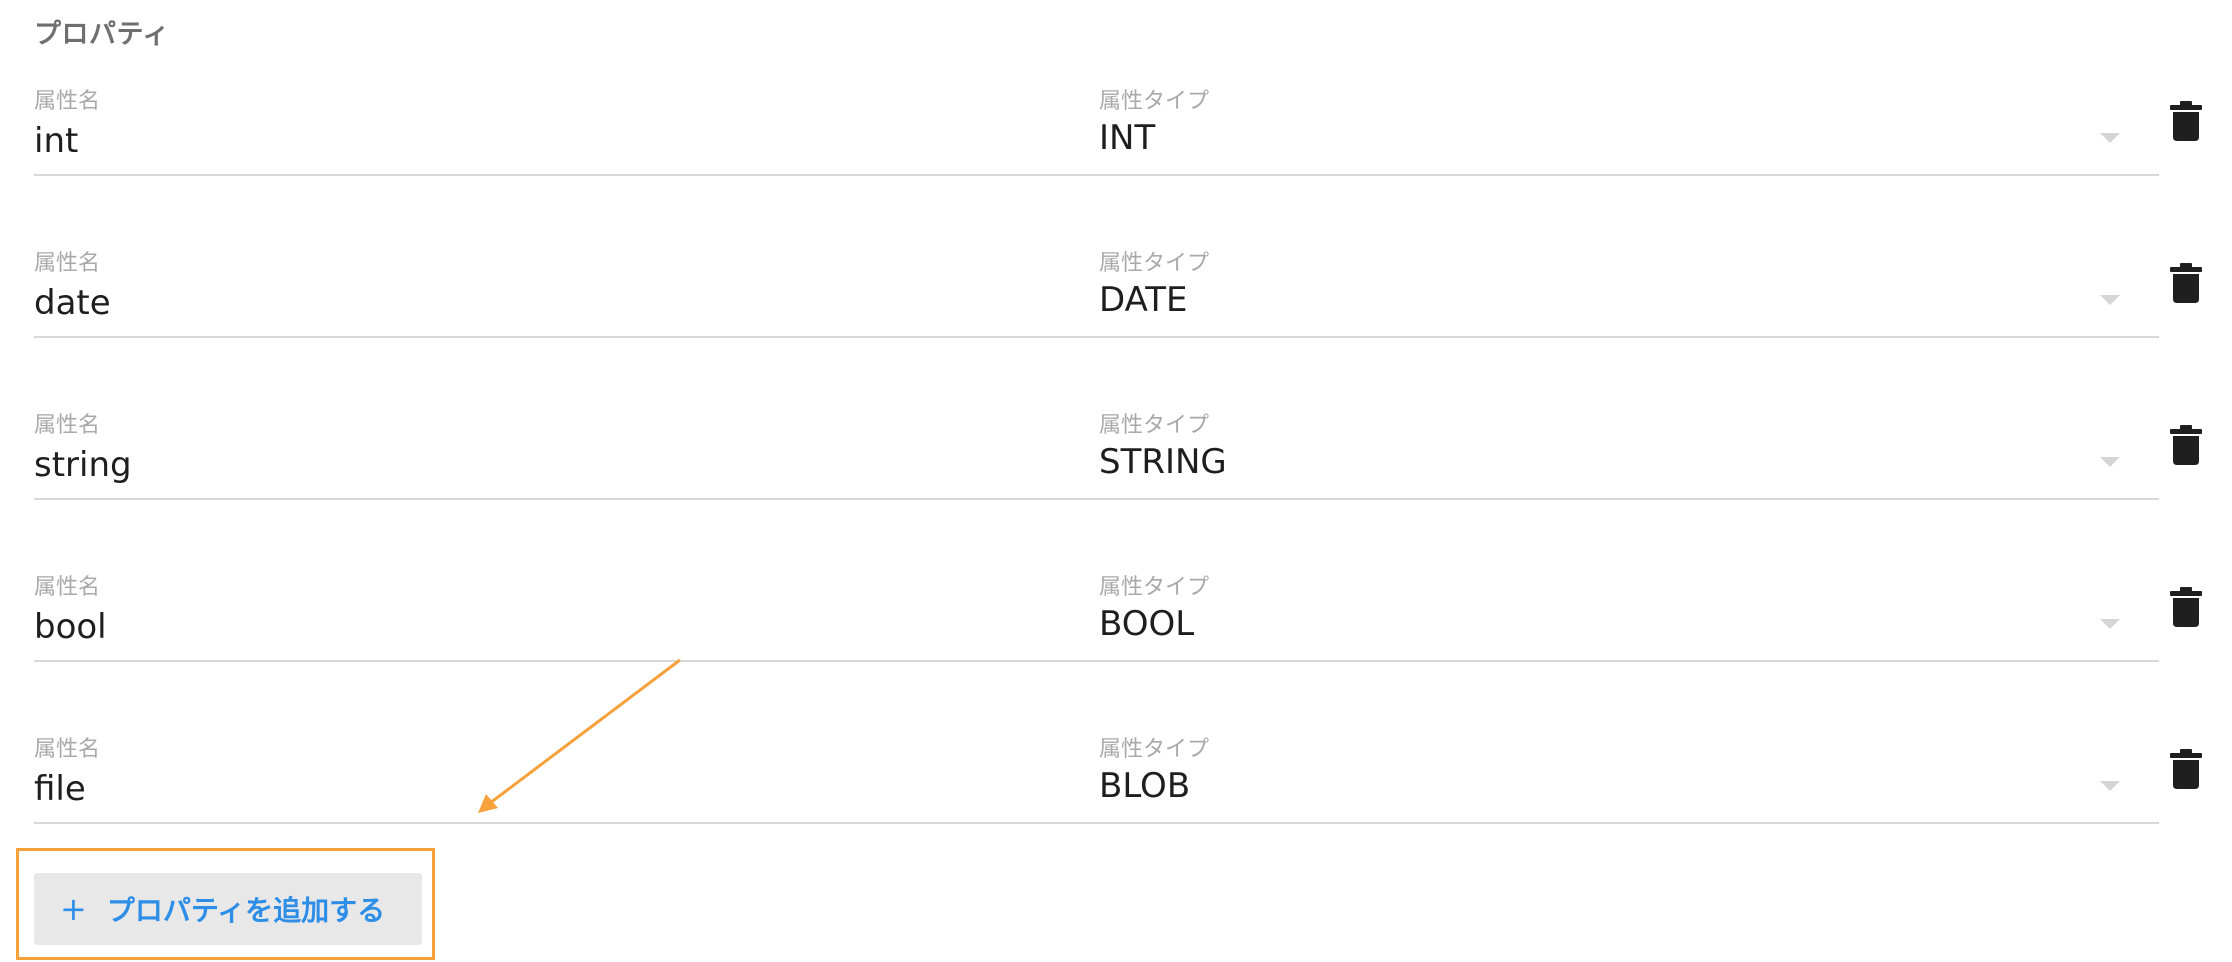 This screenshot has width=2232, height=962. Describe the element at coordinates (1163, 462) in the screenshot. I see `attribute-type-select: STRING` at that location.